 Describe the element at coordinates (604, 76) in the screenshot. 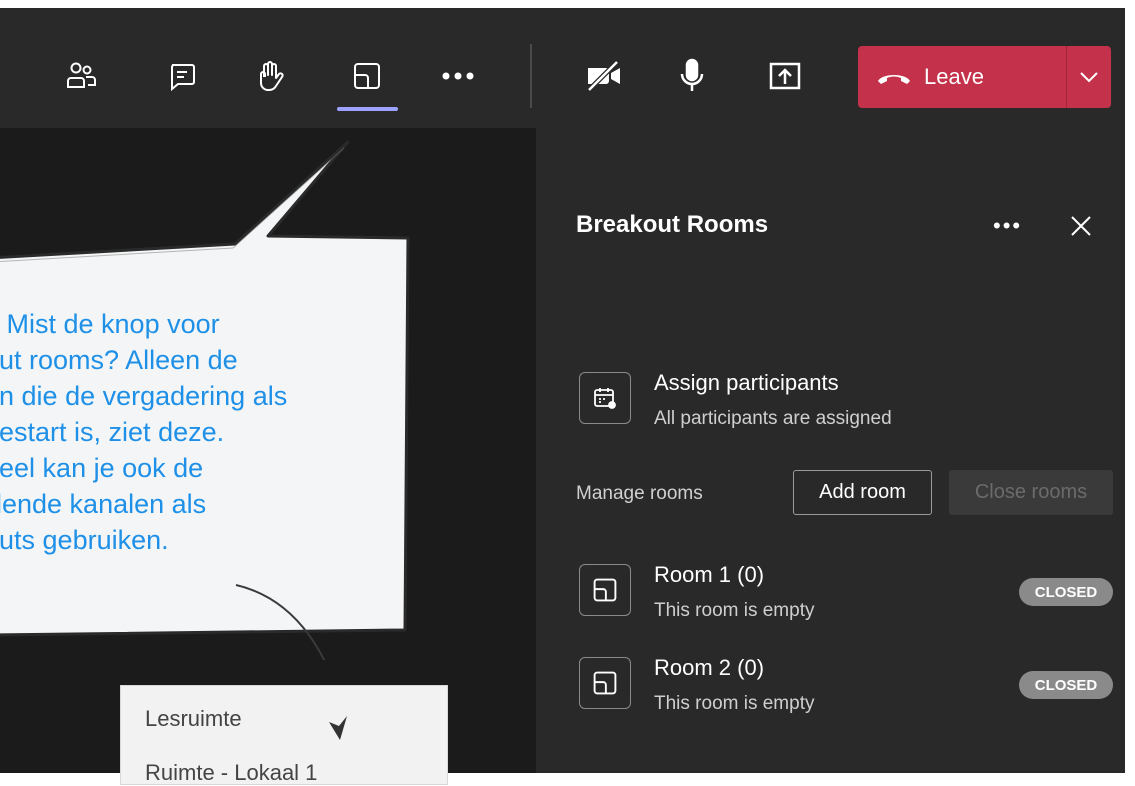

I see `camera-off-icon` at that location.